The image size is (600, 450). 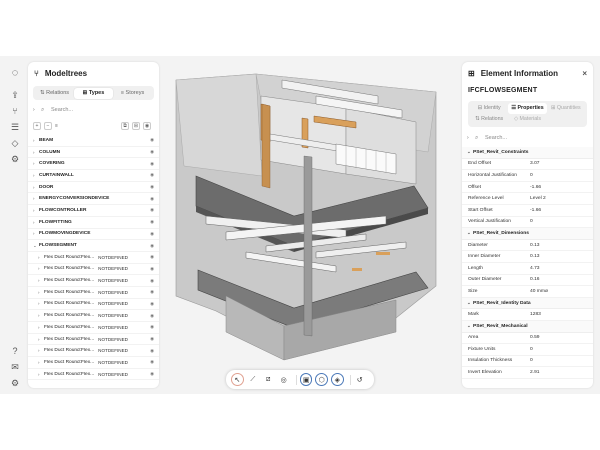 I want to click on property-value: 0.13, so click(x=535, y=245).